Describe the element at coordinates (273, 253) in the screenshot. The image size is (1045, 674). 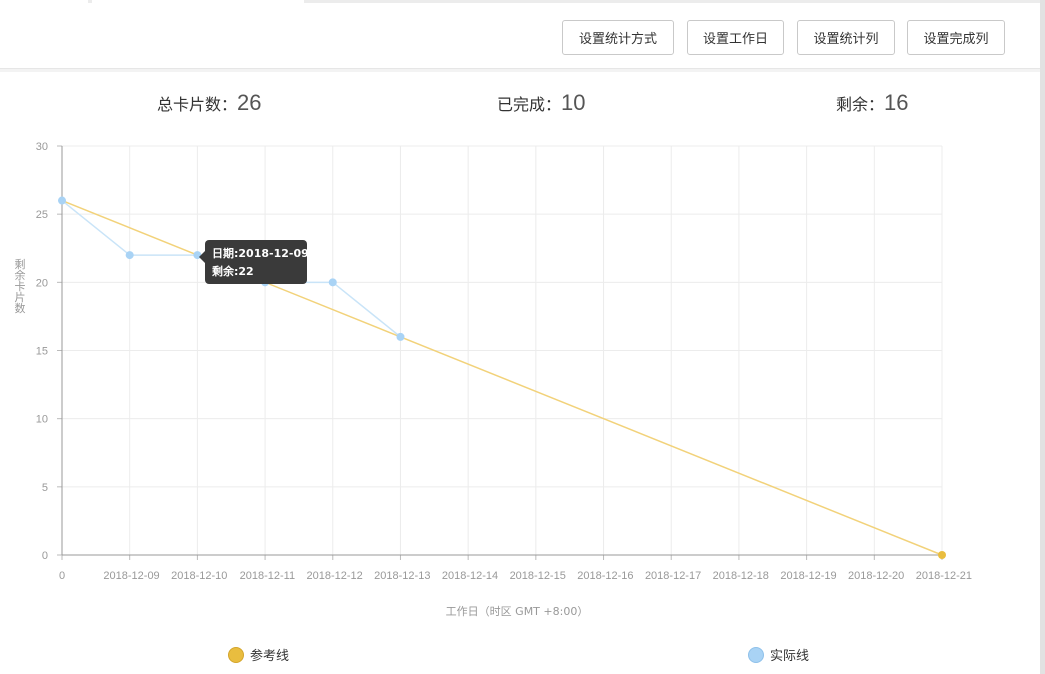
I see `tooltip-date-value: 2018-12-09` at that location.